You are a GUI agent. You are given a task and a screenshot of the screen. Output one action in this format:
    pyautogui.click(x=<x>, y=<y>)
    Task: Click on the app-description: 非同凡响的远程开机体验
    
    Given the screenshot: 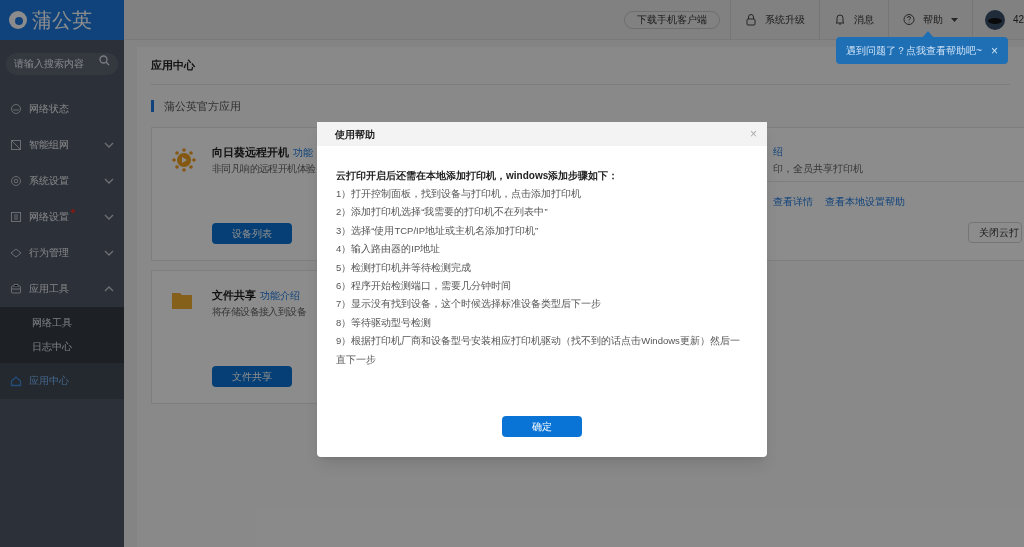 What is the action you would take?
    pyautogui.click(x=264, y=169)
    